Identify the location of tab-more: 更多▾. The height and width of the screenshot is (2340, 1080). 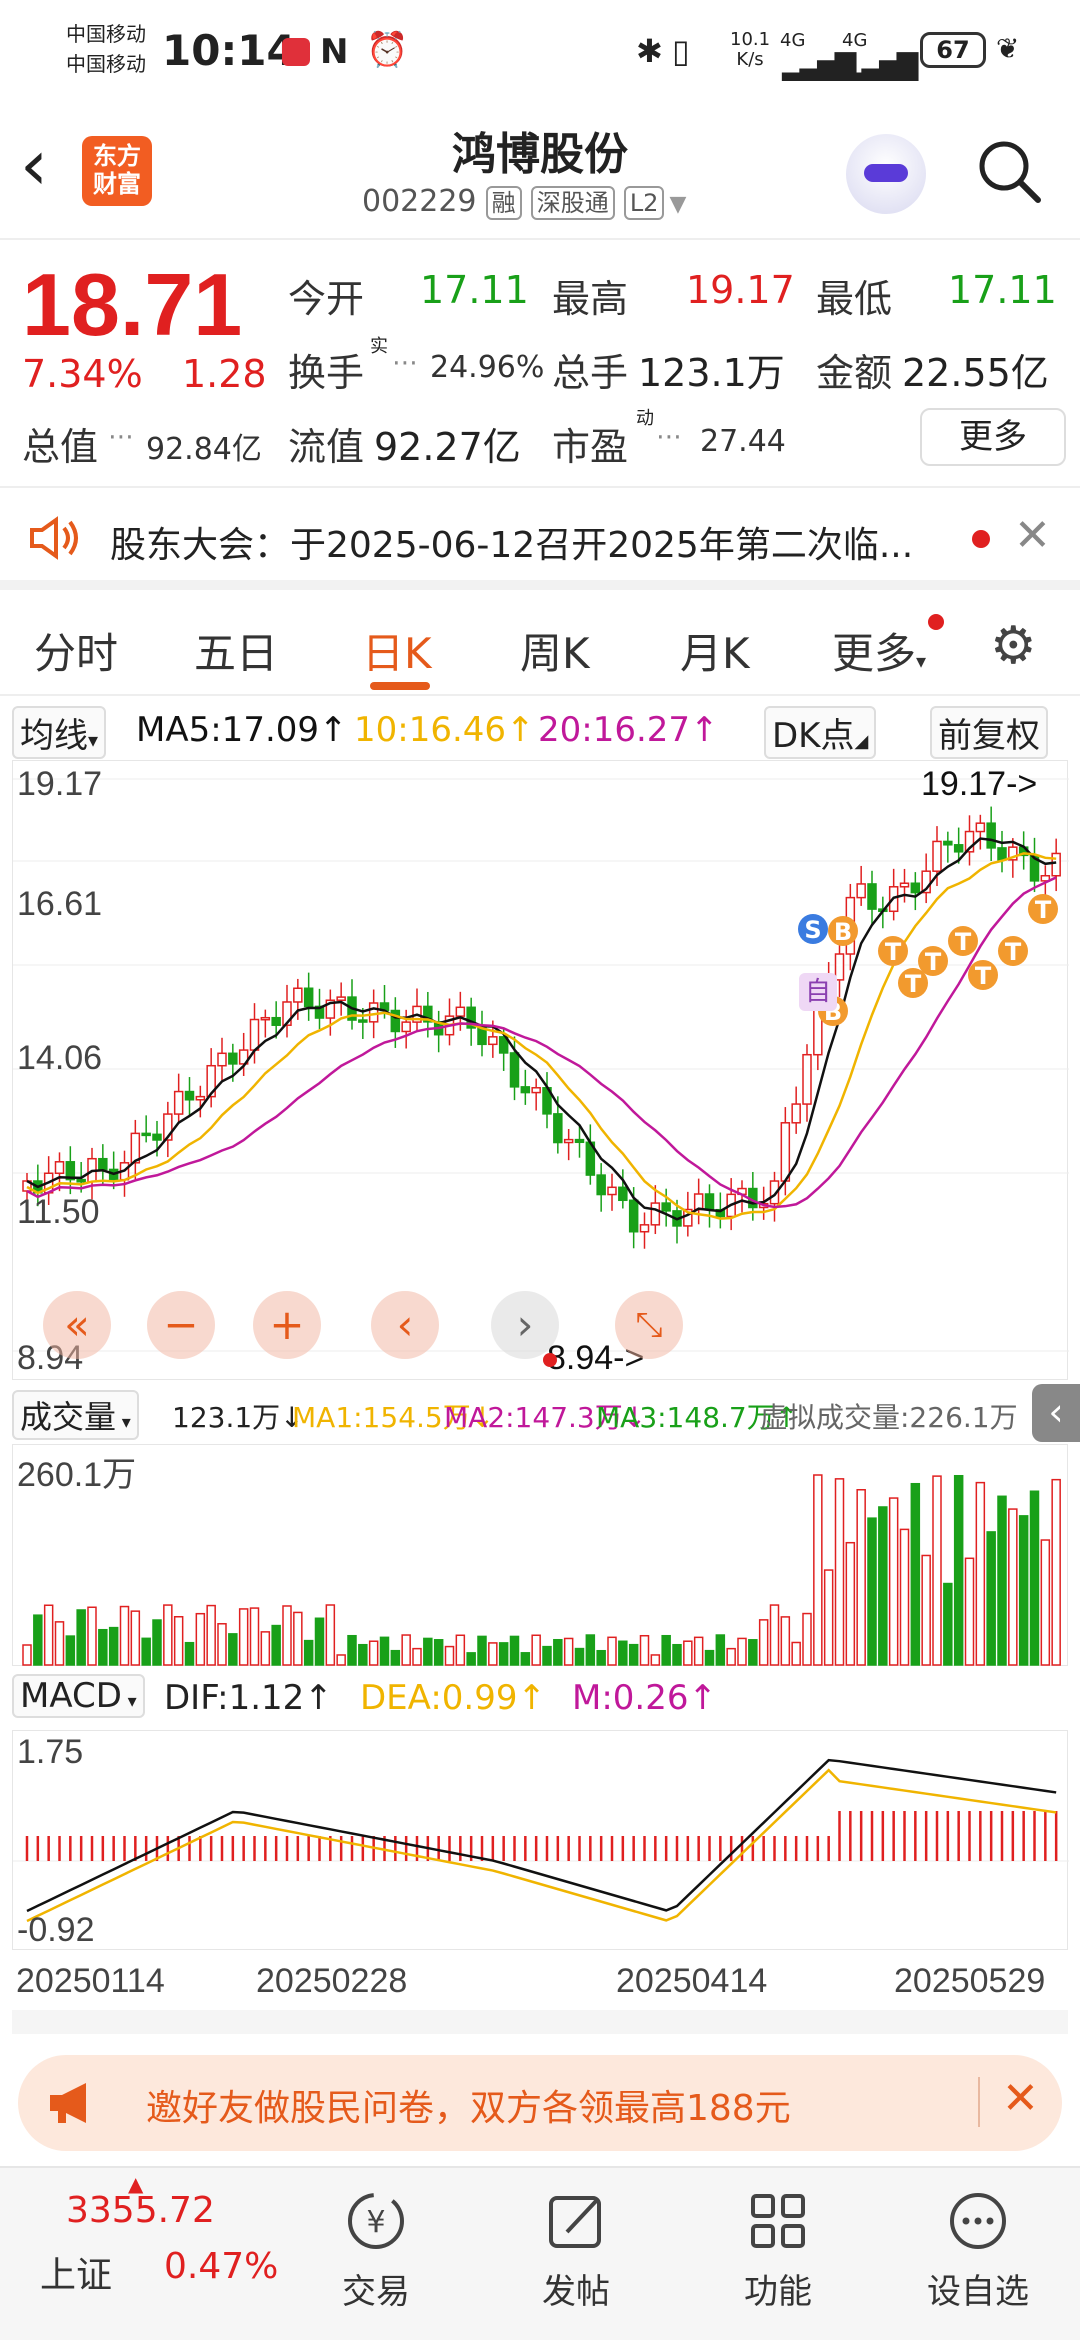
(879, 650).